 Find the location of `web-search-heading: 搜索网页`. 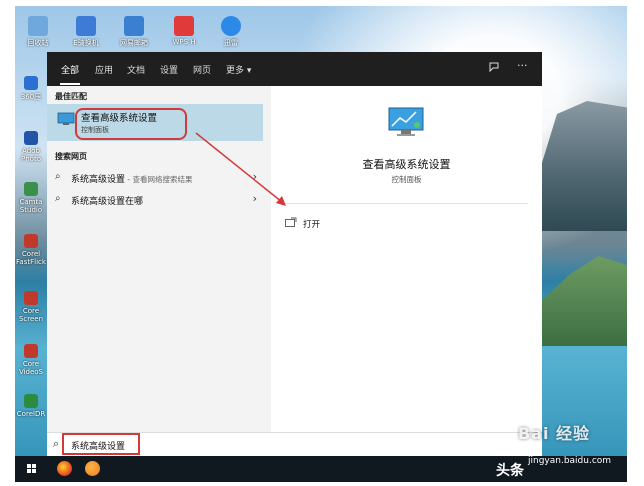

web-search-heading: 搜索网页 is located at coordinates (71, 156).